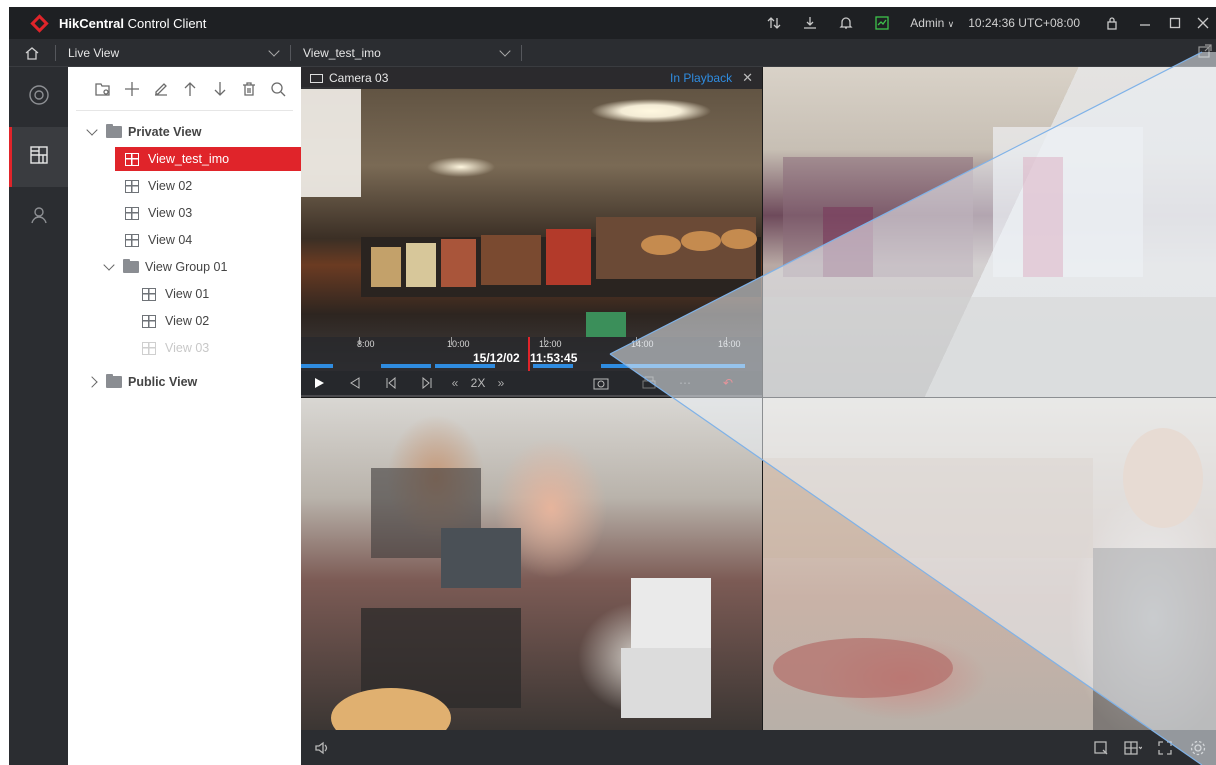 This screenshot has height=765, width=1216. What do you see at coordinates (932, 23) in the screenshot?
I see `user-menu: Admin ∨` at bounding box center [932, 23].